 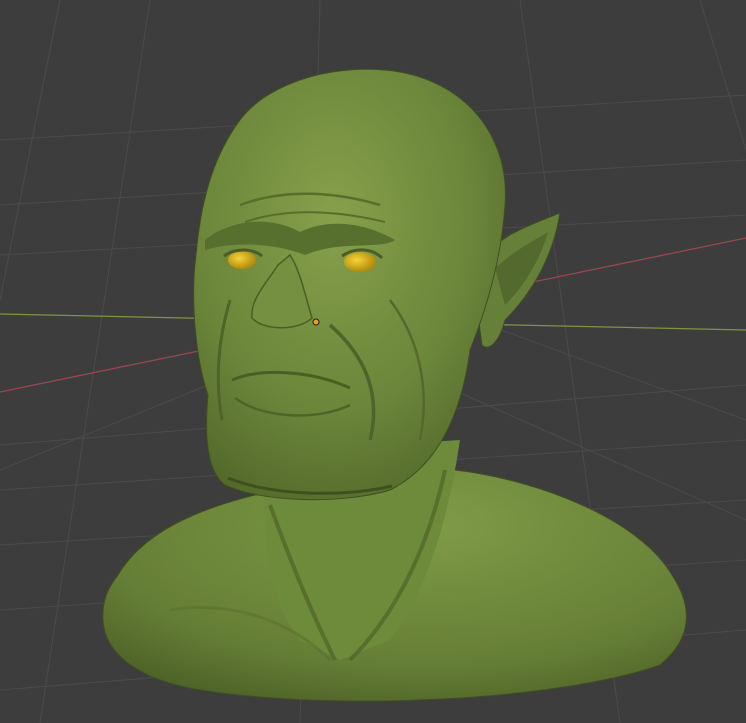 I want to click on eye-left, so click(x=242, y=260).